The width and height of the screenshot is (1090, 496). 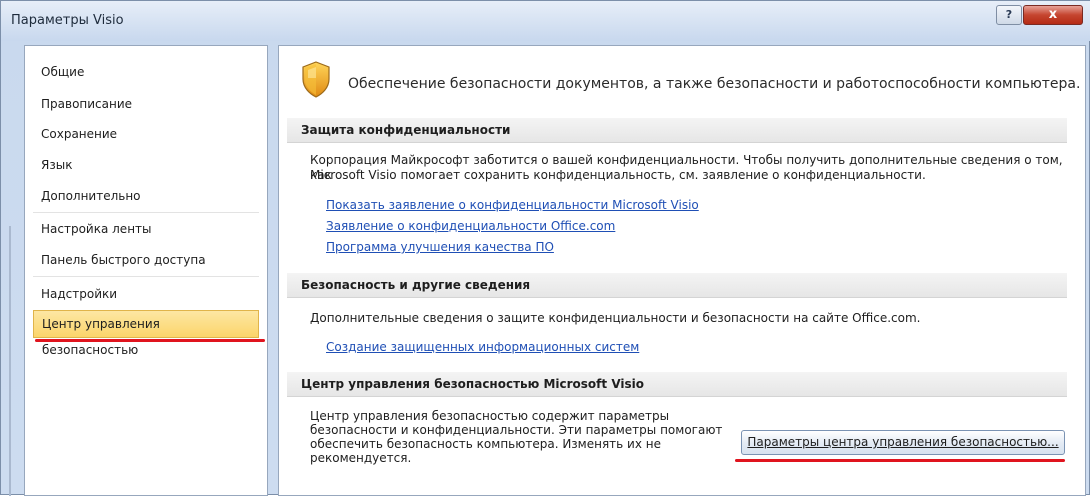 I want to click on nav-item-proofing: Правописание, so click(x=146, y=104).